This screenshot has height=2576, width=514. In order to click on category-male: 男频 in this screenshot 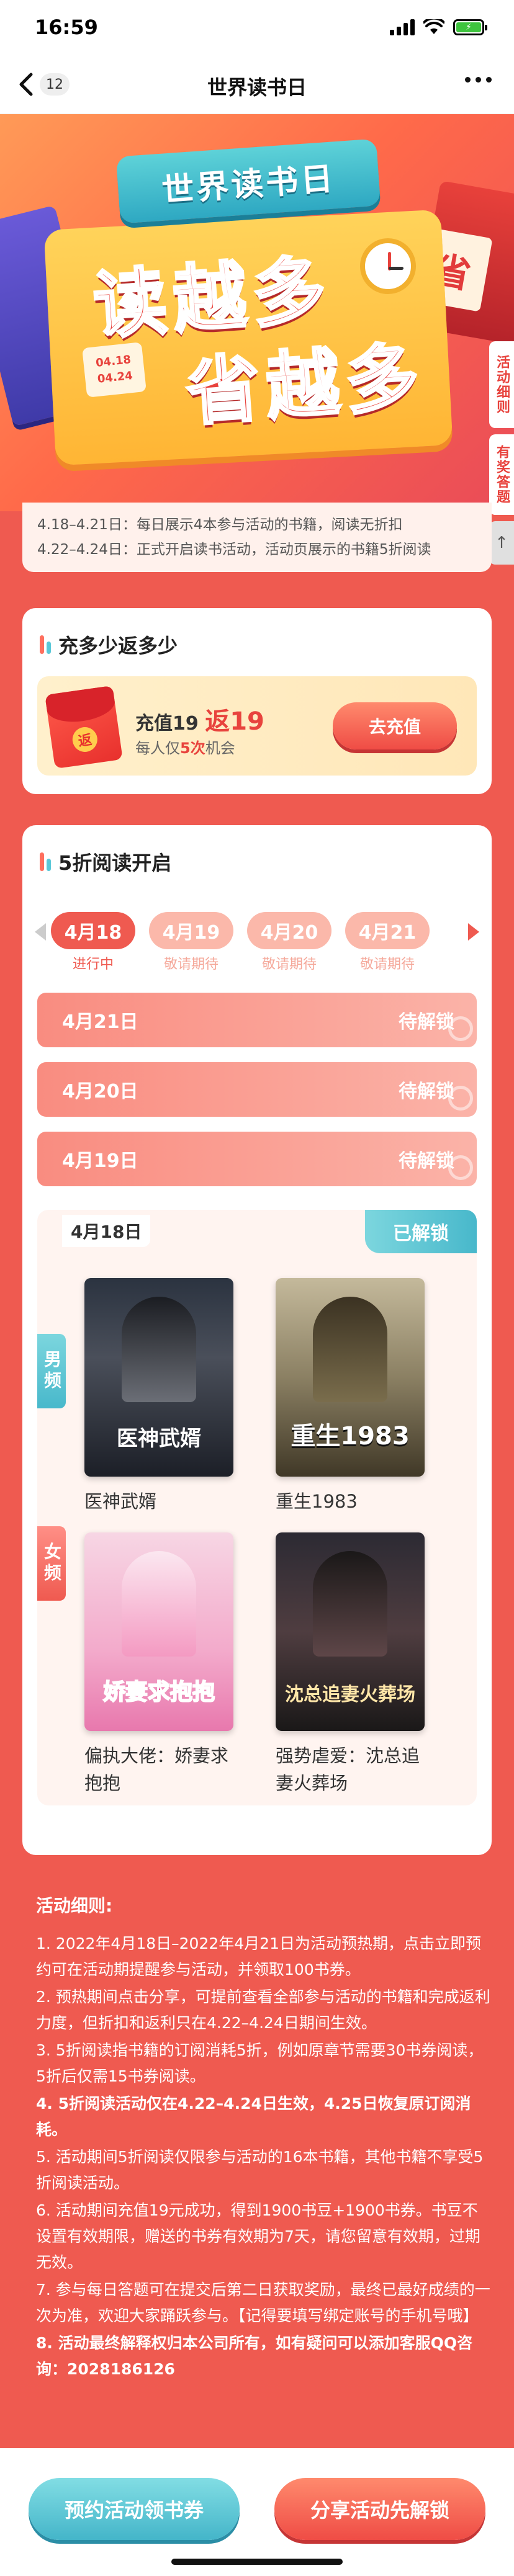, I will do `click(51, 1371)`.